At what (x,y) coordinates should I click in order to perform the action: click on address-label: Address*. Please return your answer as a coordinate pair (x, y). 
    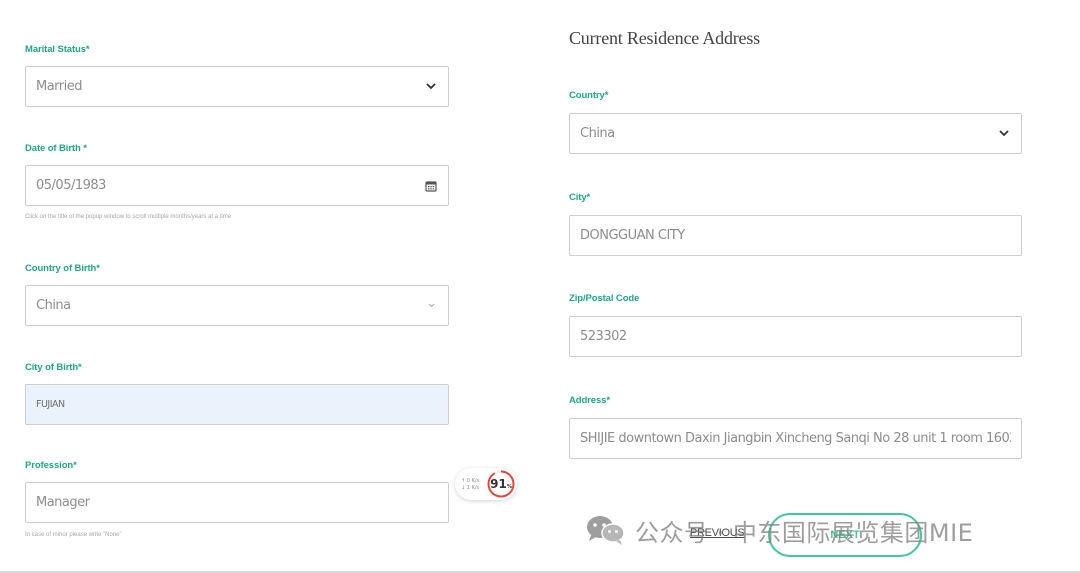
    Looking at the image, I should click on (589, 400).